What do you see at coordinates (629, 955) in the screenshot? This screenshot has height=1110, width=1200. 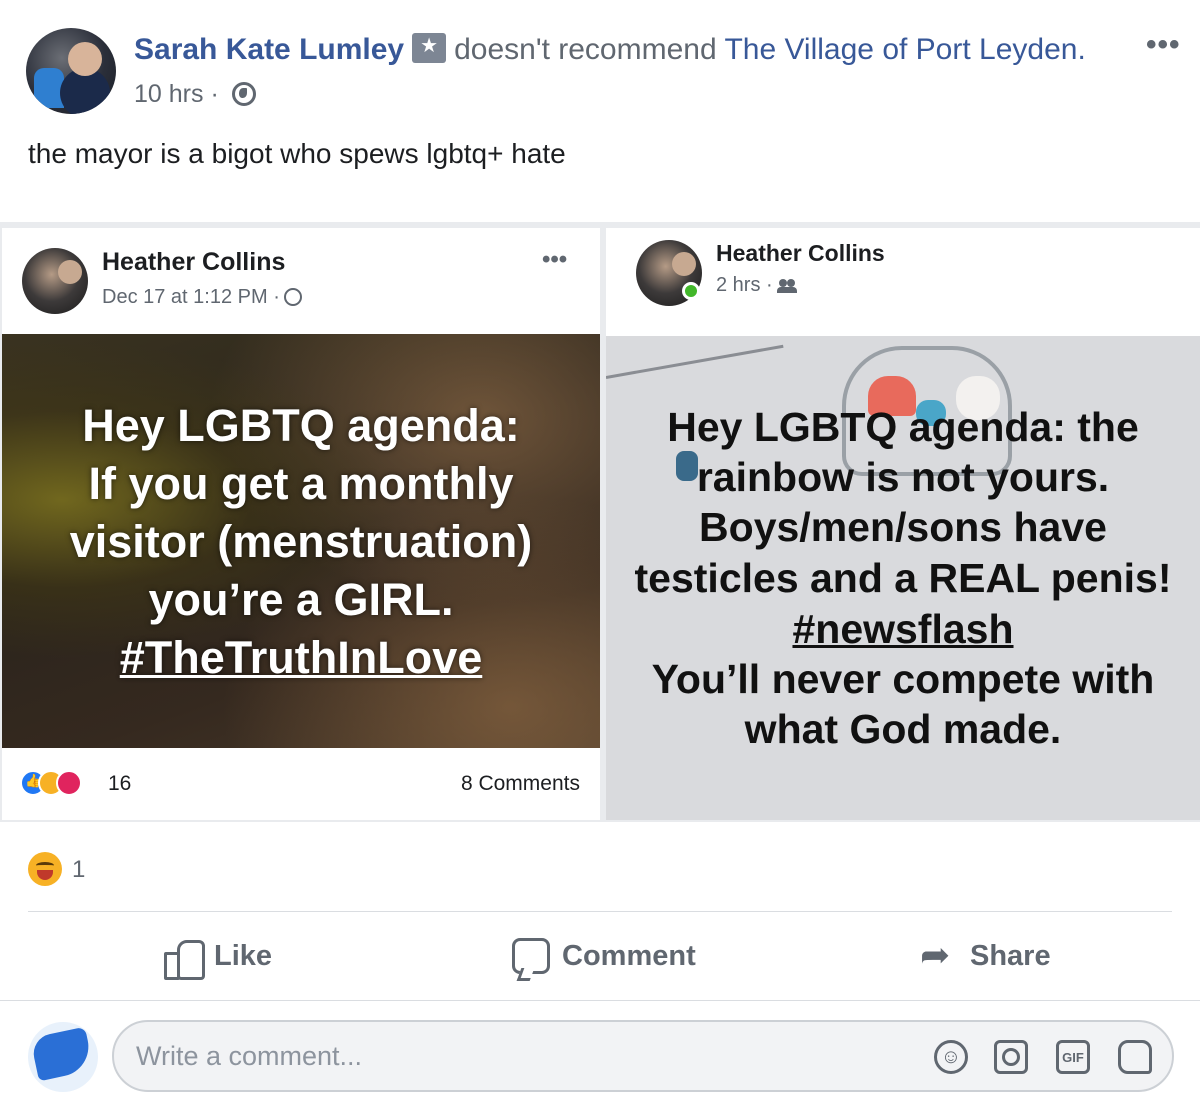 I see `comment-label: Comment` at bounding box center [629, 955].